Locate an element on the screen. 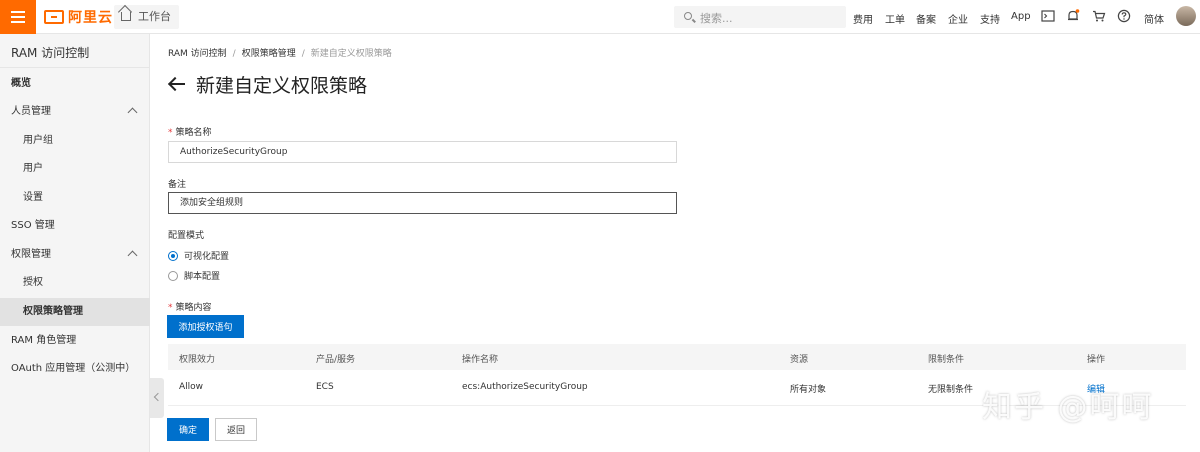 The height and width of the screenshot is (452, 1200). add-statement-button: 添加授权语句 is located at coordinates (205, 326).